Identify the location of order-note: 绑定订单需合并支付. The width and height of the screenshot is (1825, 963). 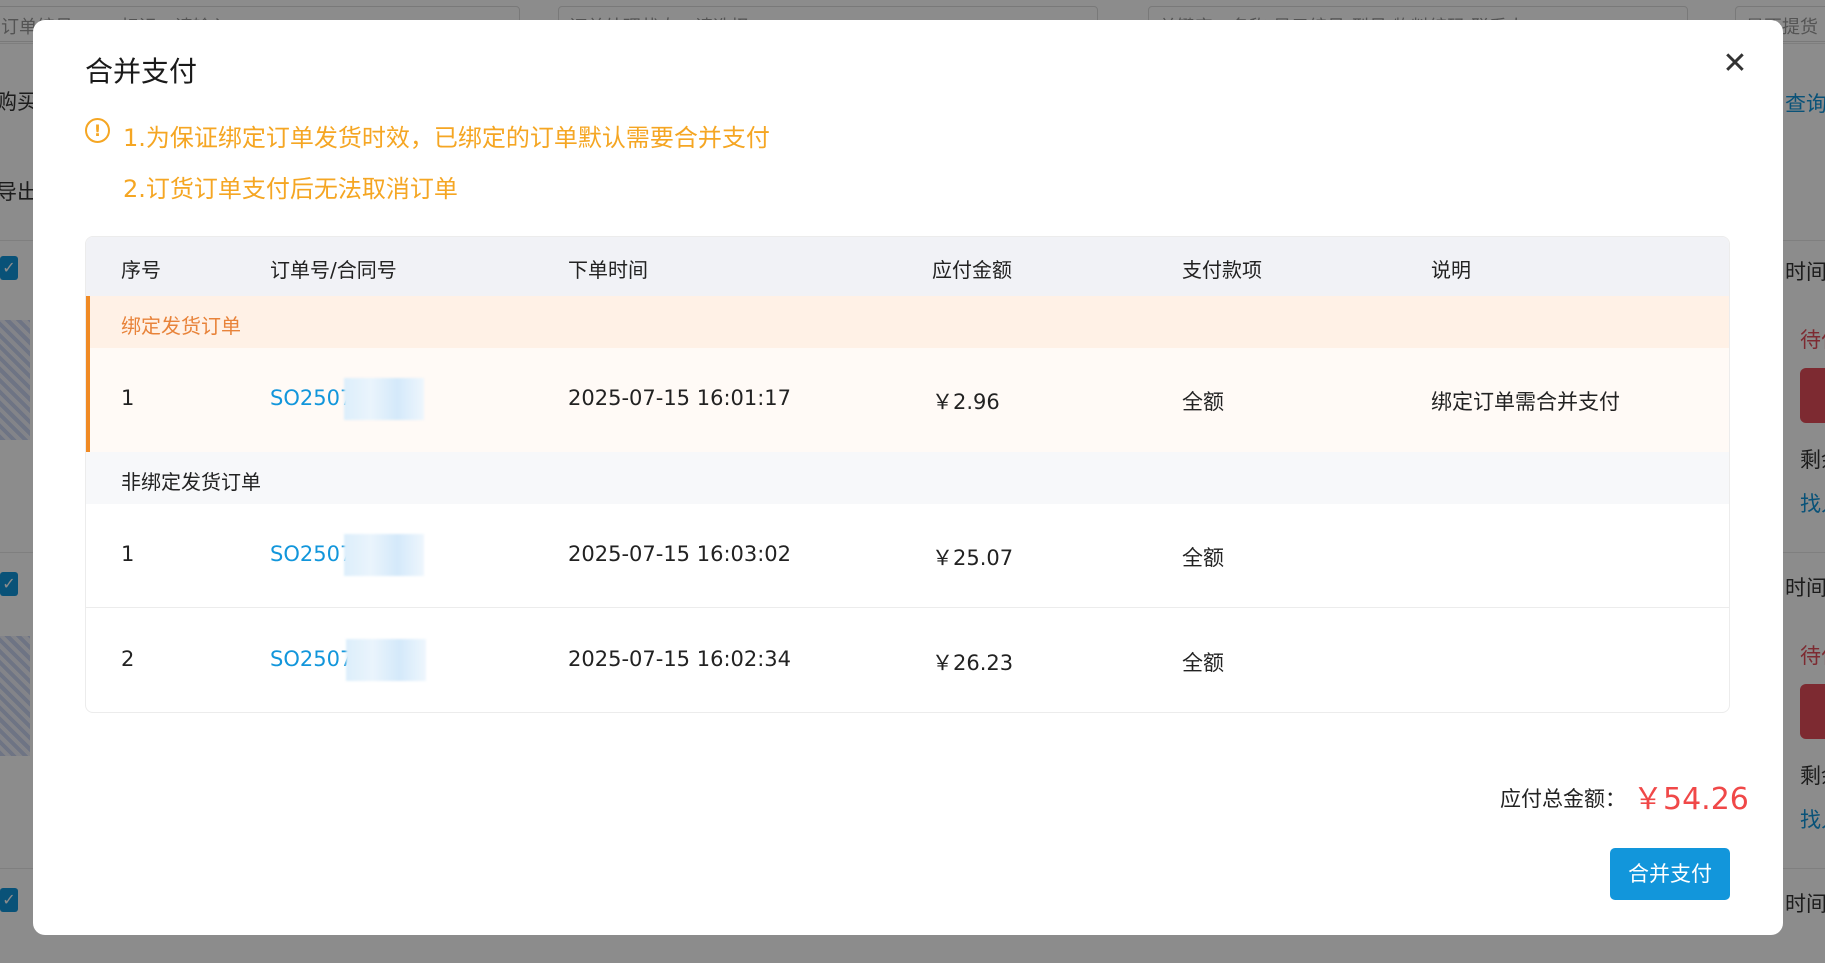
(1525, 402).